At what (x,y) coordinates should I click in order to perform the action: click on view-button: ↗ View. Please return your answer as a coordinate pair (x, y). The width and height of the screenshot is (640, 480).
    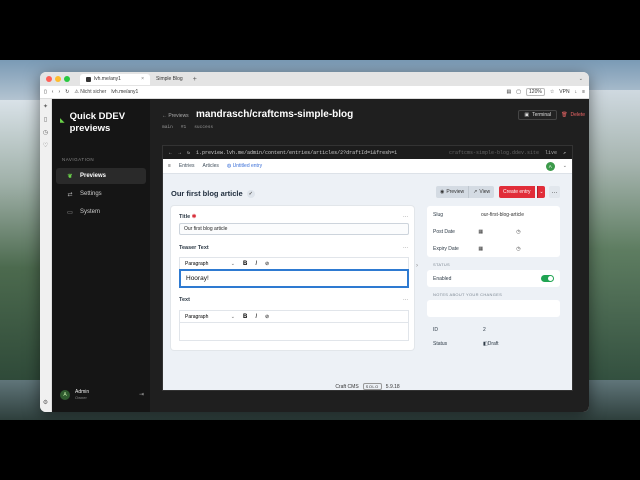
    Looking at the image, I should click on (481, 192).